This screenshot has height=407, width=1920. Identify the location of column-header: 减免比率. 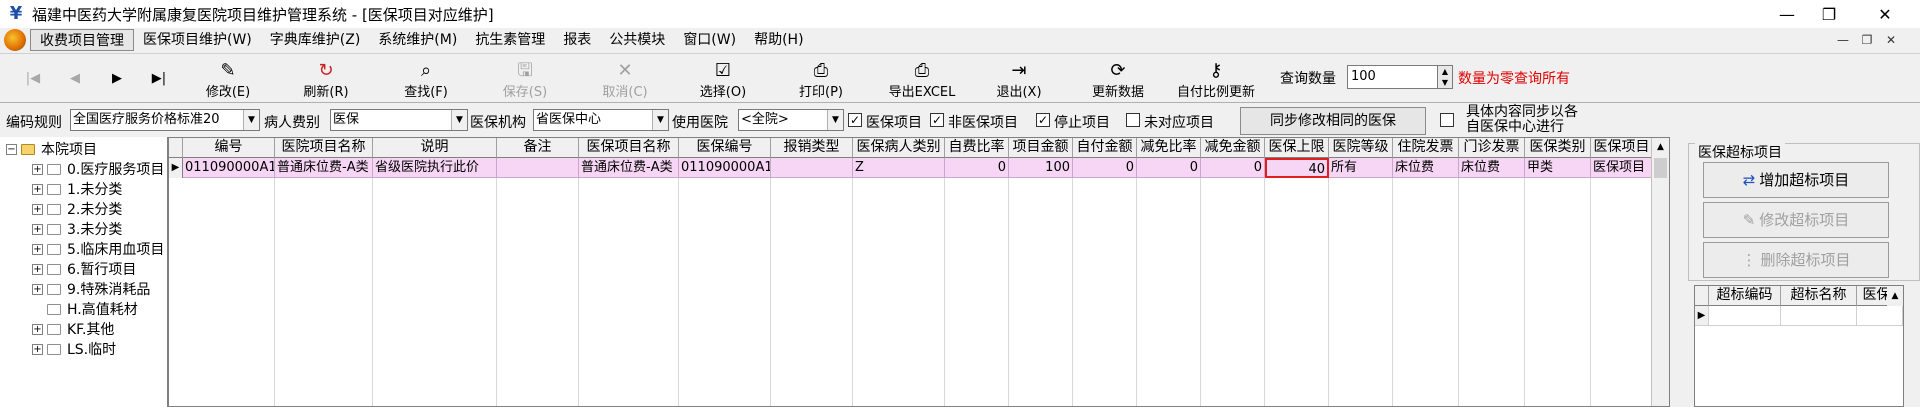
(1169, 148).